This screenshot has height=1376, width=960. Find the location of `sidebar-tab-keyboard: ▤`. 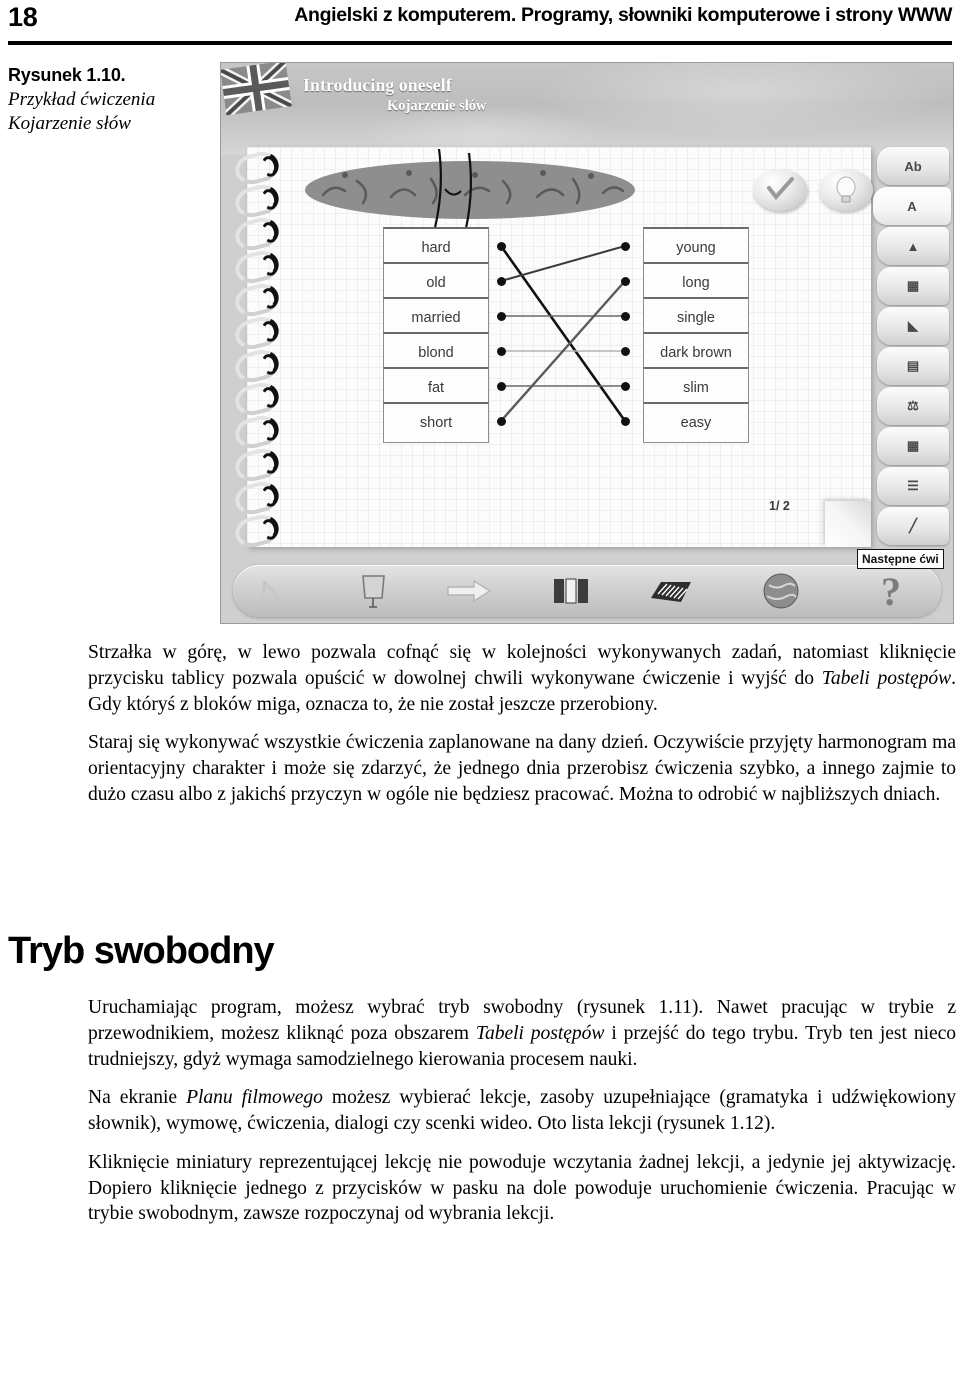

sidebar-tab-keyboard: ▤ is located at coordinates (913, 366).